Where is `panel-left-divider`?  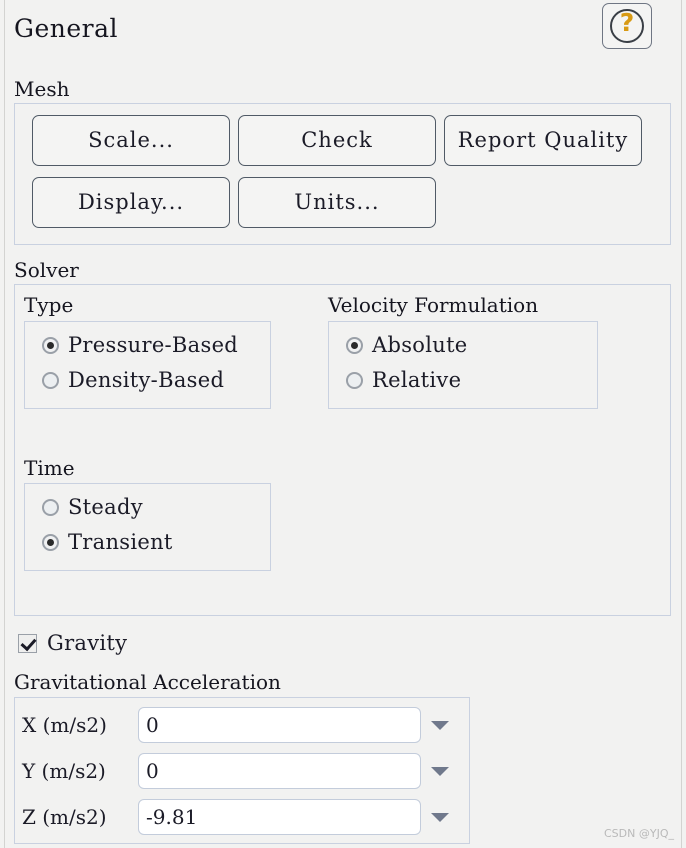 panel-left-divider is located at coordinates (4, 424).